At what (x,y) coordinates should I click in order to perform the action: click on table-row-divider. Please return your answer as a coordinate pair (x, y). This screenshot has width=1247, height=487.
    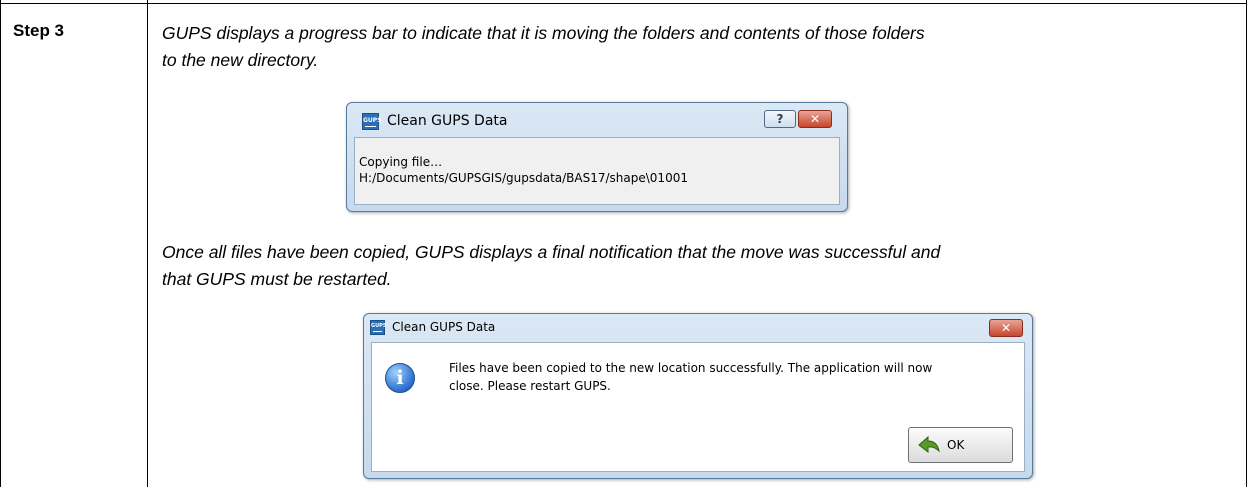
    Looking at the image, I should click on (623, 3).